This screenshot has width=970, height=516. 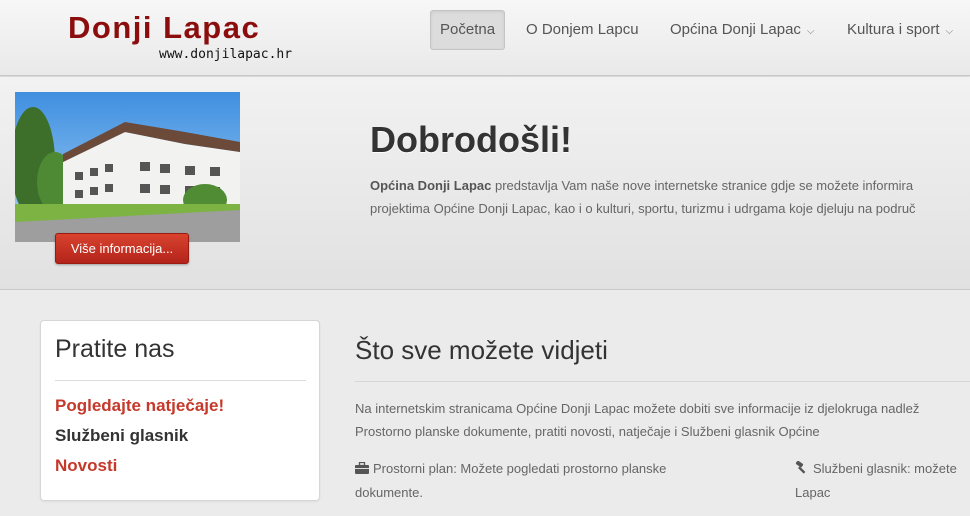 I want to click on feature-text-2: Lapac, so click(x=813, y=492).